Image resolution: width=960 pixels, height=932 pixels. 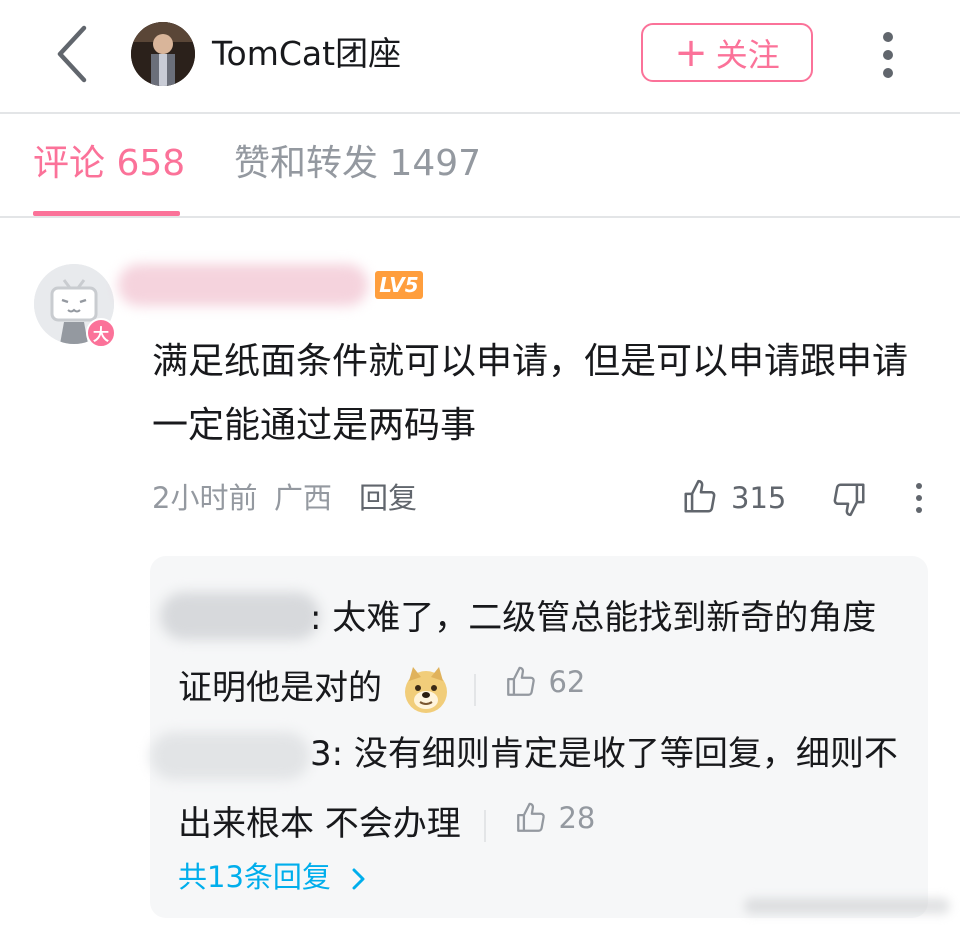 What do you see at coordinates (747, 54) in the screenshot?
I see `follow-label: 关注` at bounding box center [747, 54].